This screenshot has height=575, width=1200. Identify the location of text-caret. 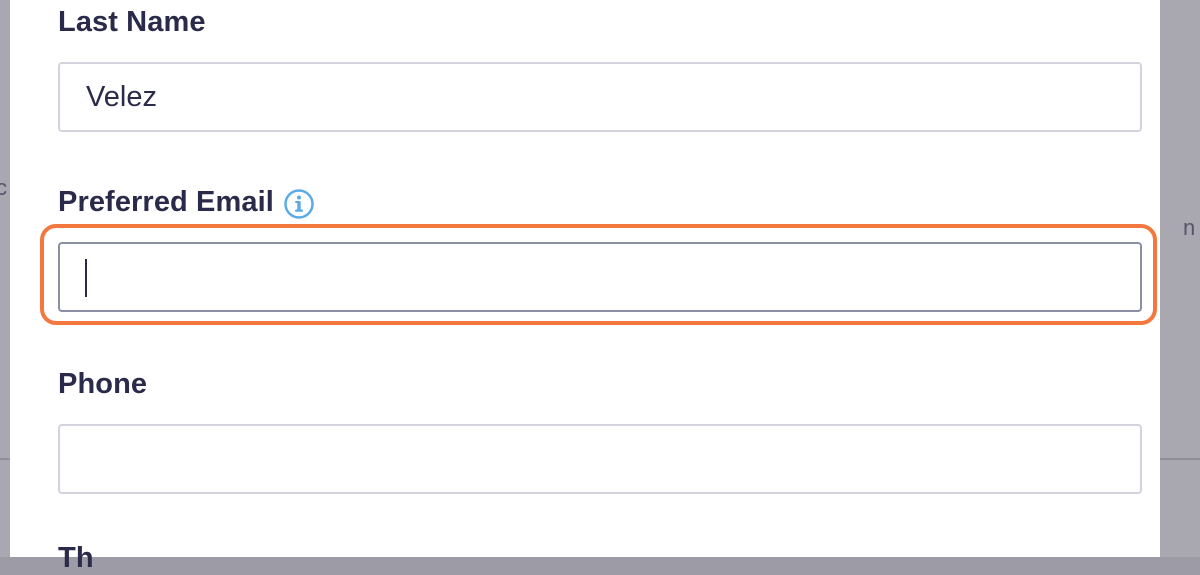
(86, 278).